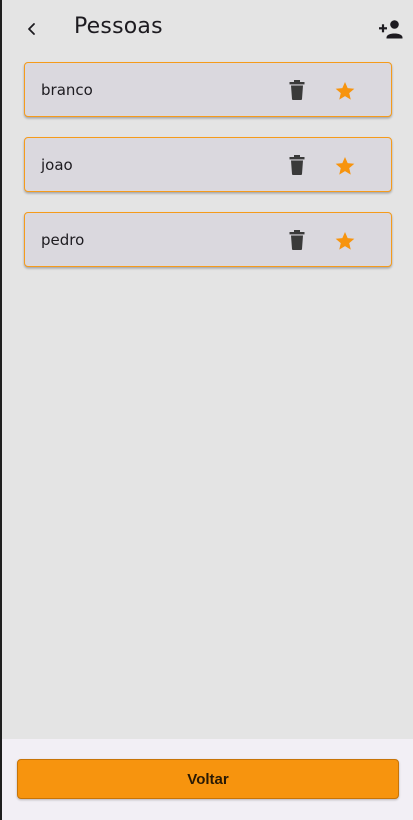 This screenshot has width=413, height=820. I want to click on bottom-bar: Voltar, so click(207, 779).